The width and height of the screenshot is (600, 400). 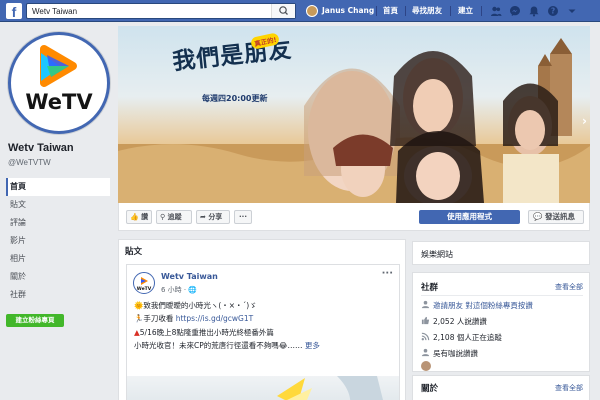 I want to click on sidebar-item-reviews: 評論, so click(x=58, y=223).